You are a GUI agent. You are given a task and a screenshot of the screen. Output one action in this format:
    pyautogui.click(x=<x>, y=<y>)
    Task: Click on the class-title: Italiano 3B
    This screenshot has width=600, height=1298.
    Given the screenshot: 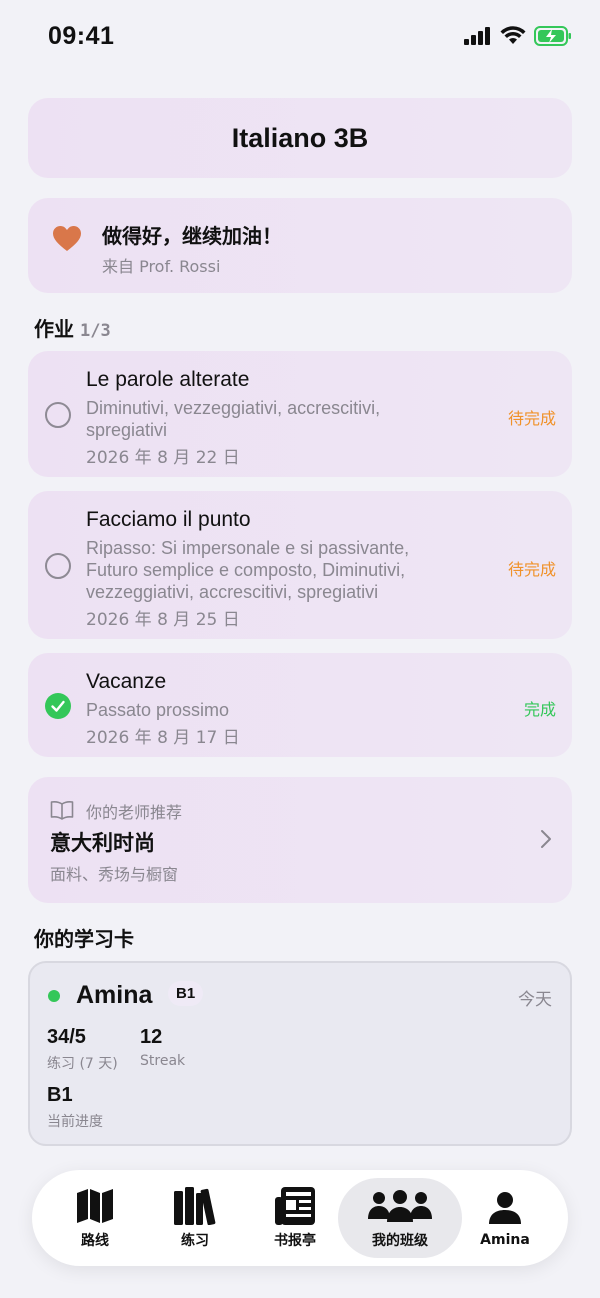 What is the action you would take?
    pyautogui.click(x=300, y=137)
    